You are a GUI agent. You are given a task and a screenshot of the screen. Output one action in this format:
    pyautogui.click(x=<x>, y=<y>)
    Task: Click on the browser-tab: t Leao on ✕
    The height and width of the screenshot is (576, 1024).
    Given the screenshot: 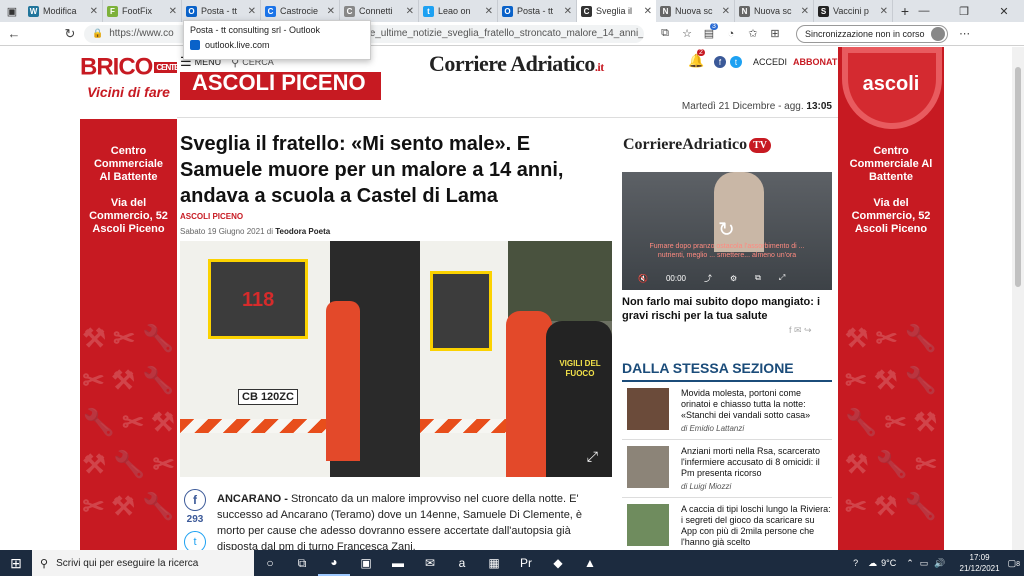 What is the action you would take?
    pyautogui.click(x=458, y=11)
    